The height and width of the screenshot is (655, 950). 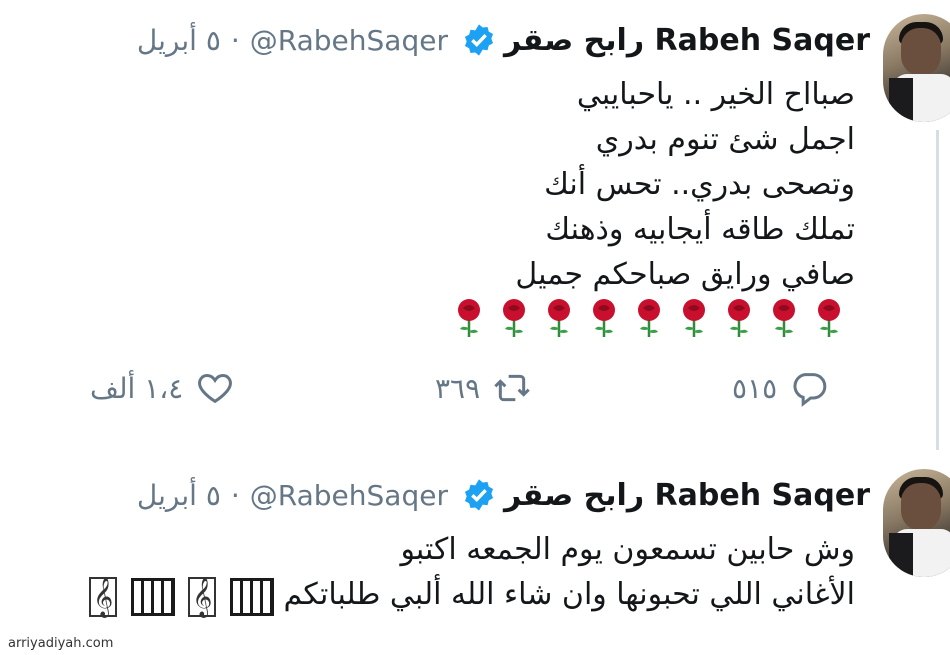 I want to click on reply-icon, so click(x=810, y=390).